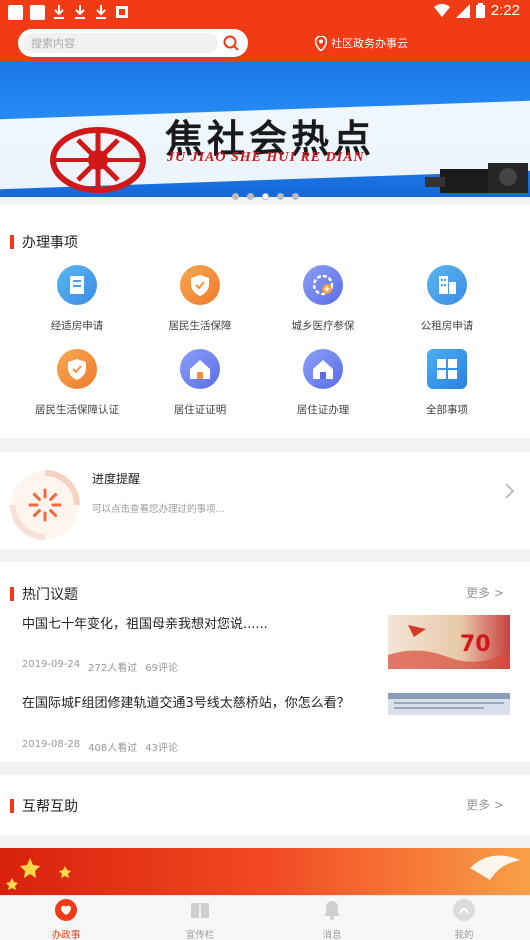  Describe the element at coordinates (321, 43) in the screenshot. I see `location-pin-icon` at that location.